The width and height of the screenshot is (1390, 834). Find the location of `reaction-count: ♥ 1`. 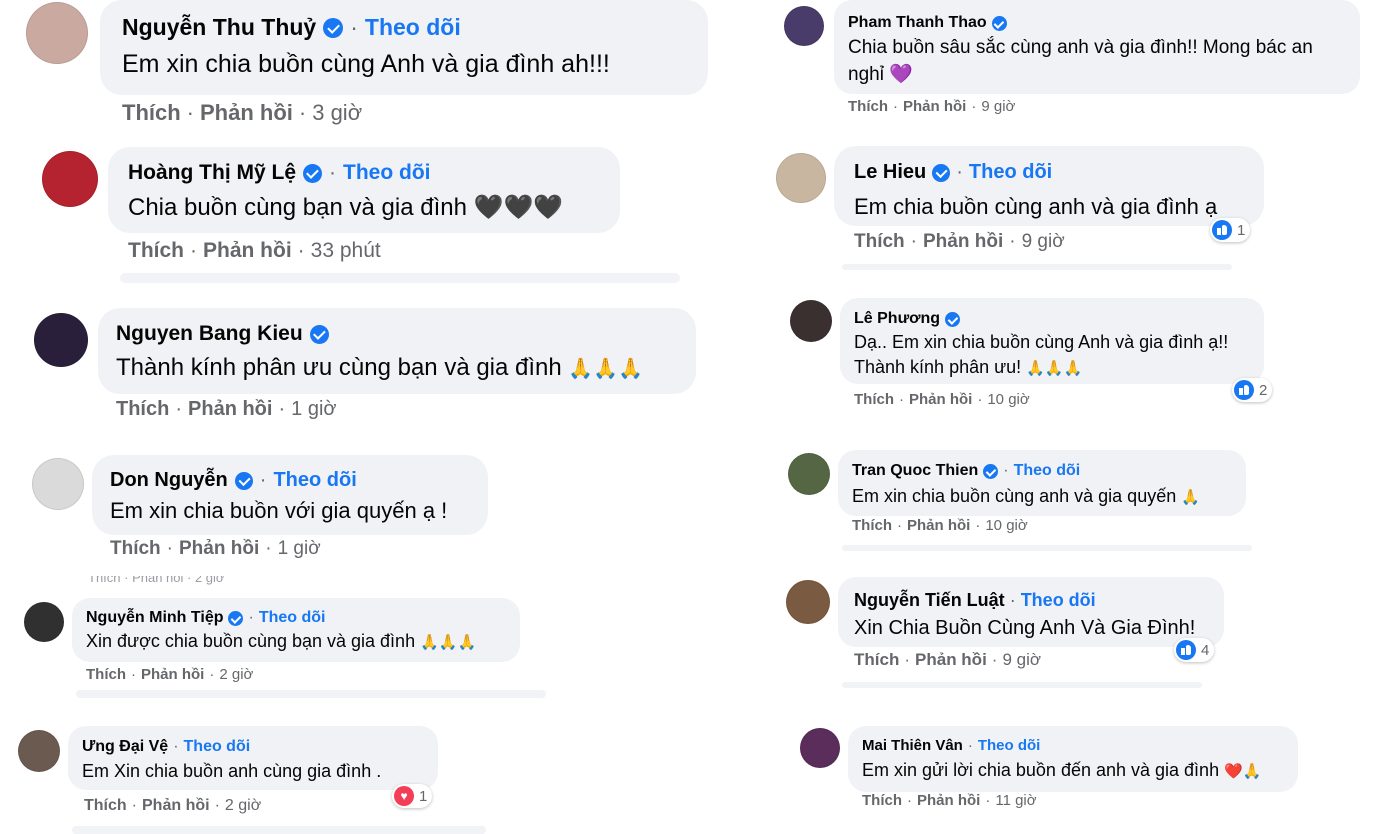

reaction-count: ♥ 1 is located at coordinates (412, 796).